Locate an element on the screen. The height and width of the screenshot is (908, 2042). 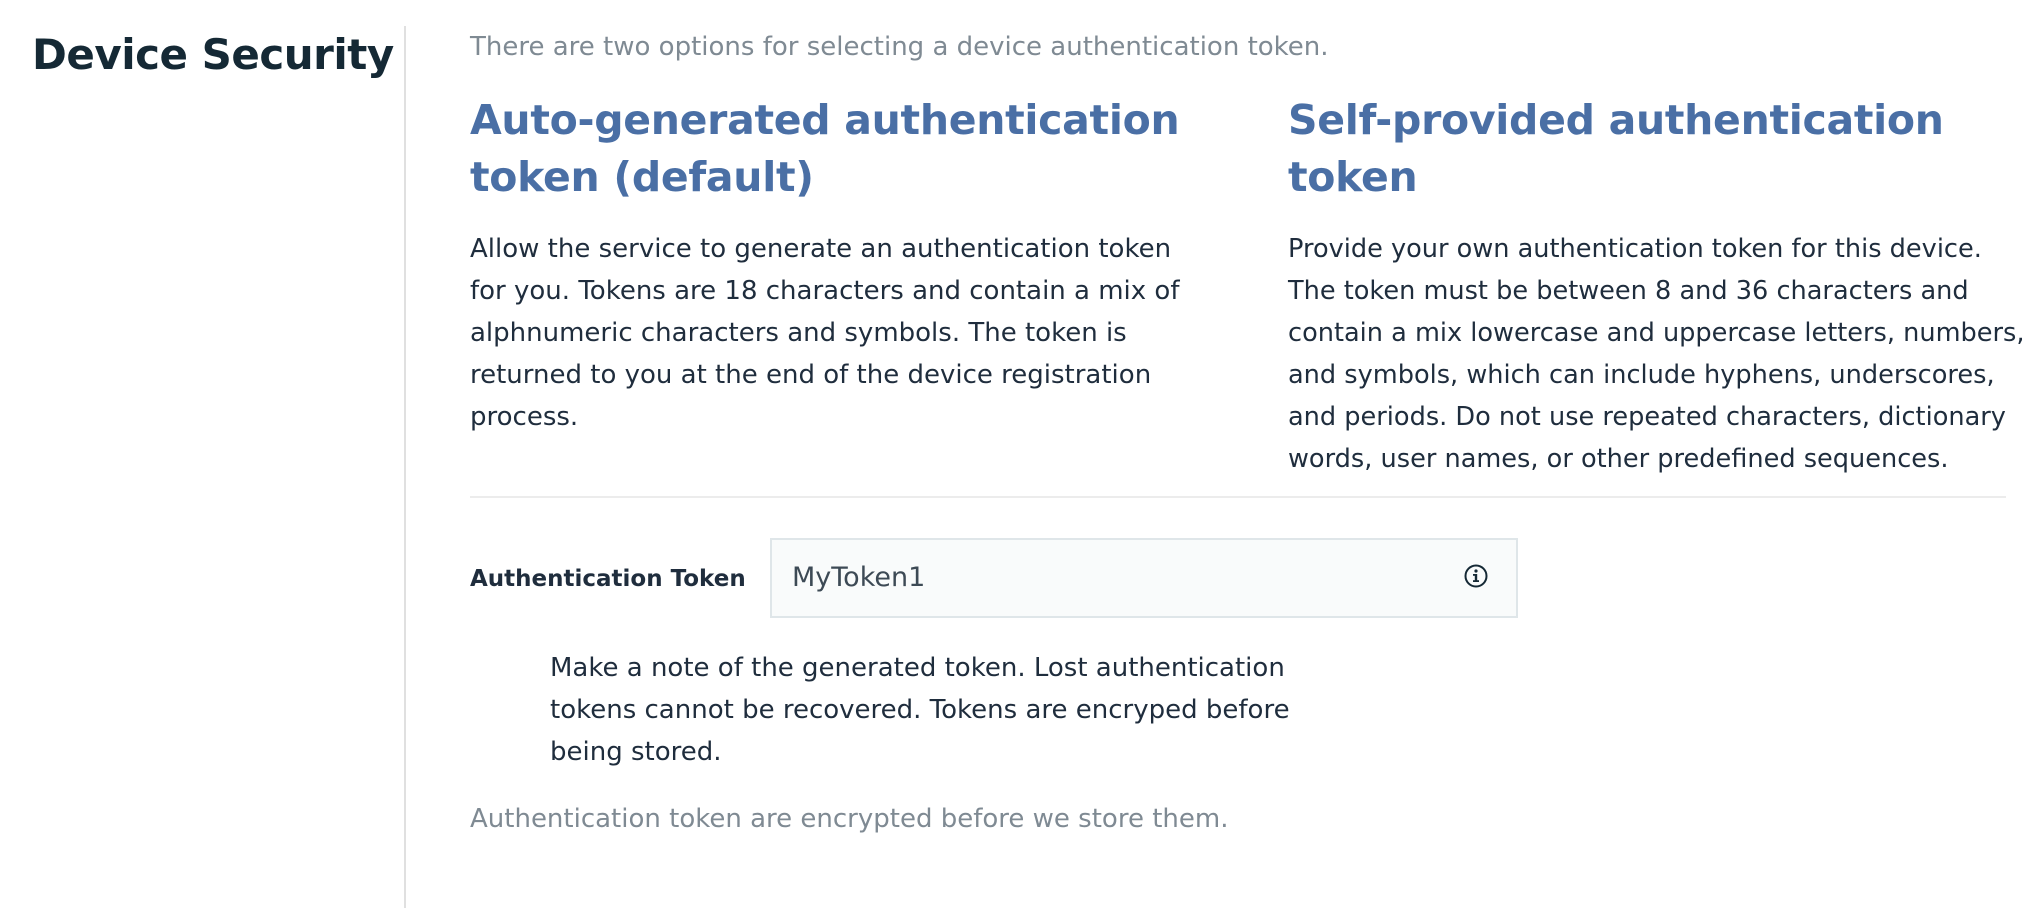
self-provided-token-heading: Self-provided authentication token is located at coordinates (1616, 148).